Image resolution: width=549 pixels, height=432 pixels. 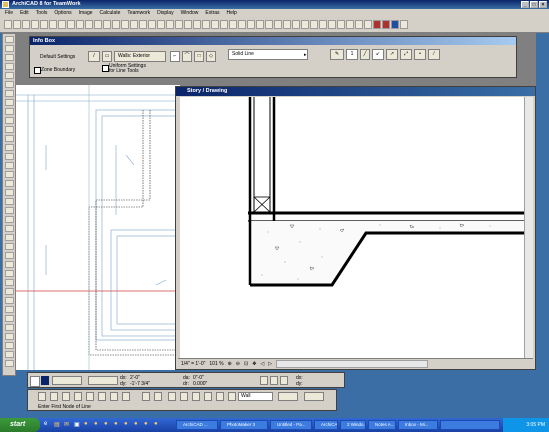 What do you see at coordinates (126, 424) in the screenshot?
I see `quick-launch-app5-icon: ●` at bounding box center [126, 424].